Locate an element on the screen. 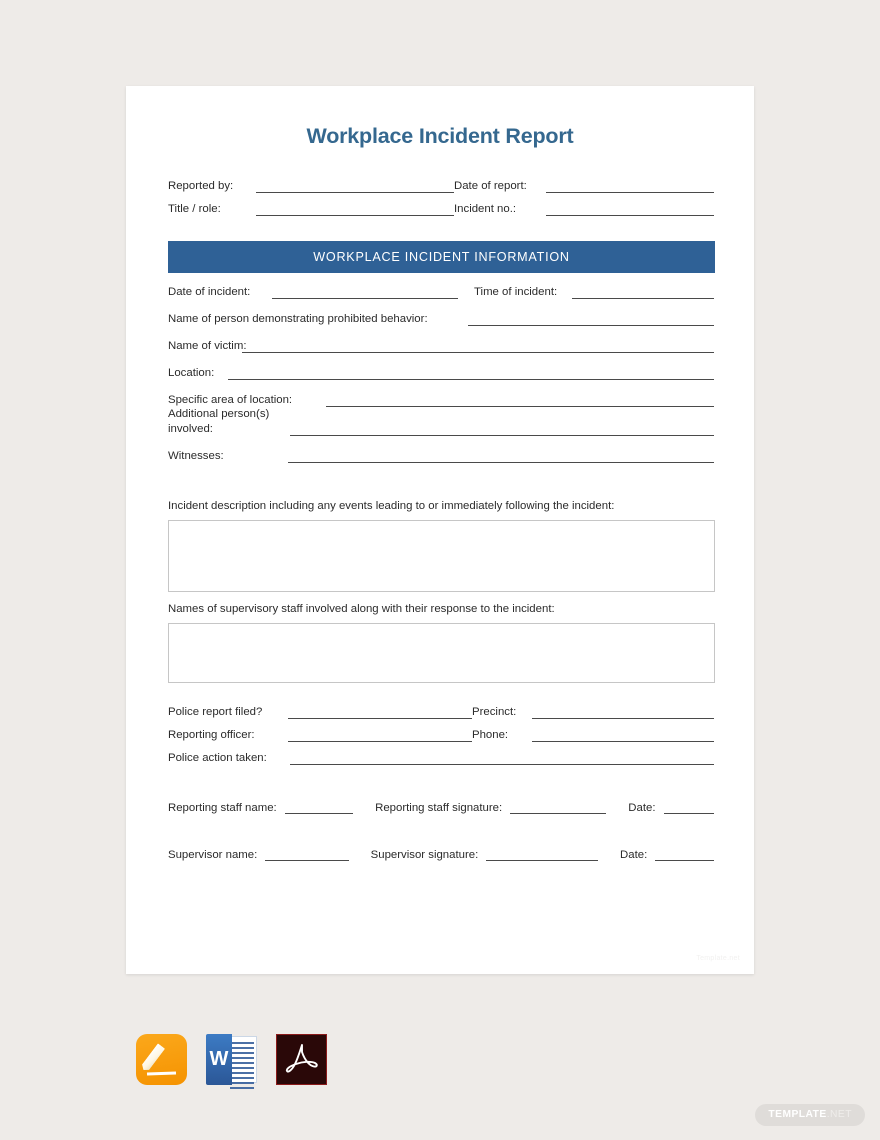 This screenshot has width=880, height=1140. file-format-icons: W is located at coordinates (232, 1062).